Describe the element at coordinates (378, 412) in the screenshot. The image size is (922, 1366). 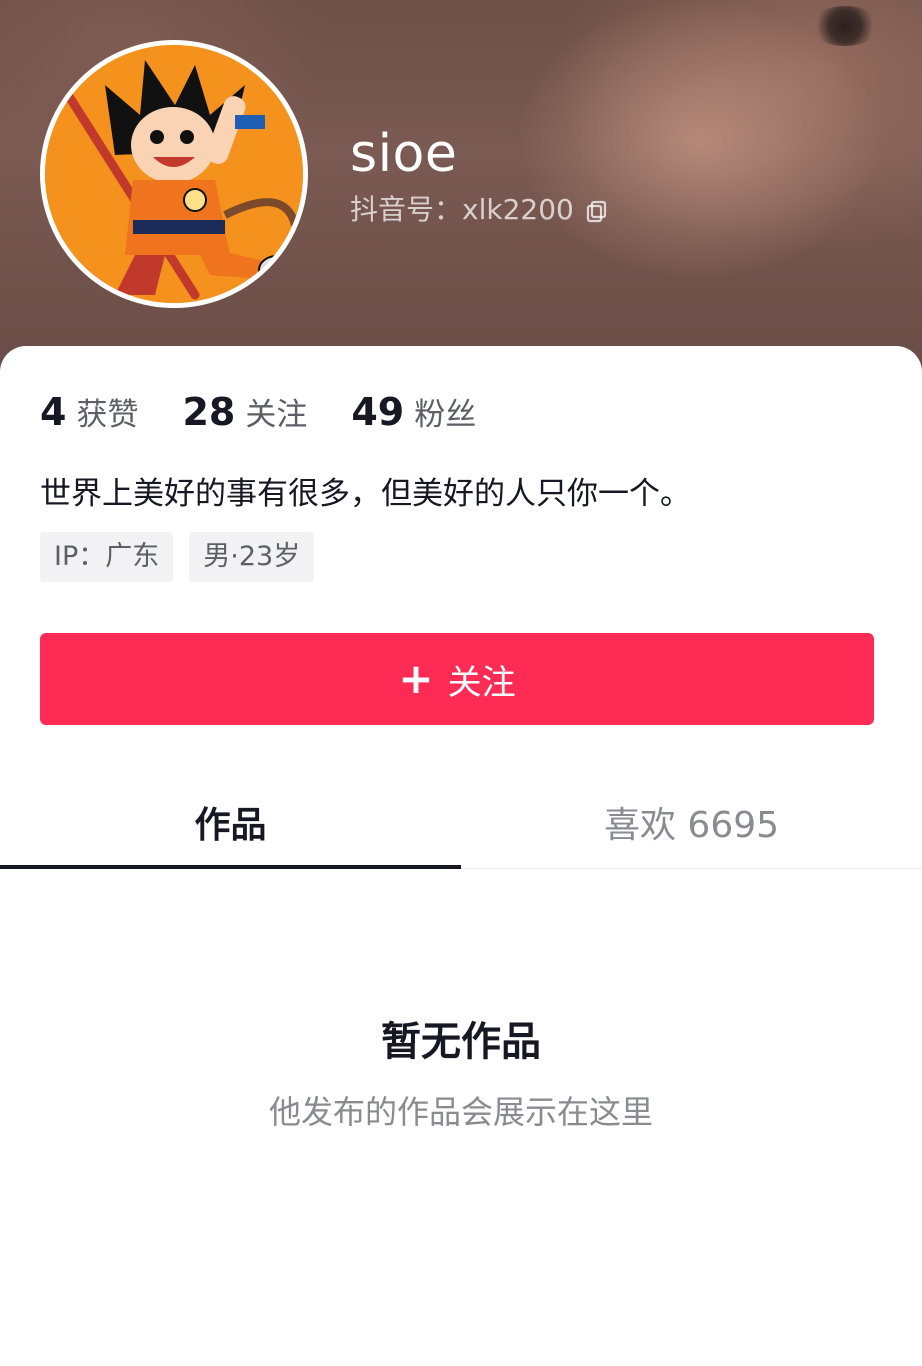
I see `stat-followers-value: 49` at that location.